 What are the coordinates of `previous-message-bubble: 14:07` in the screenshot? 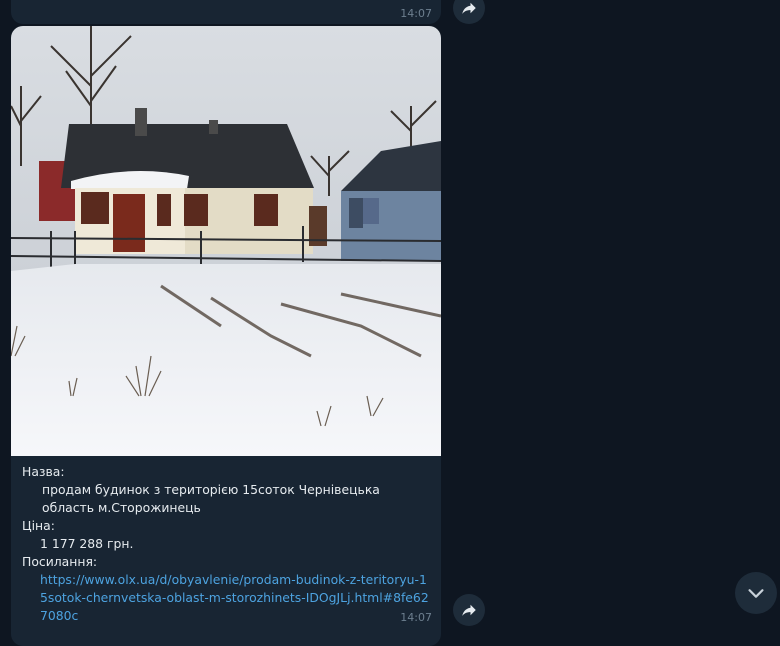 It's located at (226, 12).